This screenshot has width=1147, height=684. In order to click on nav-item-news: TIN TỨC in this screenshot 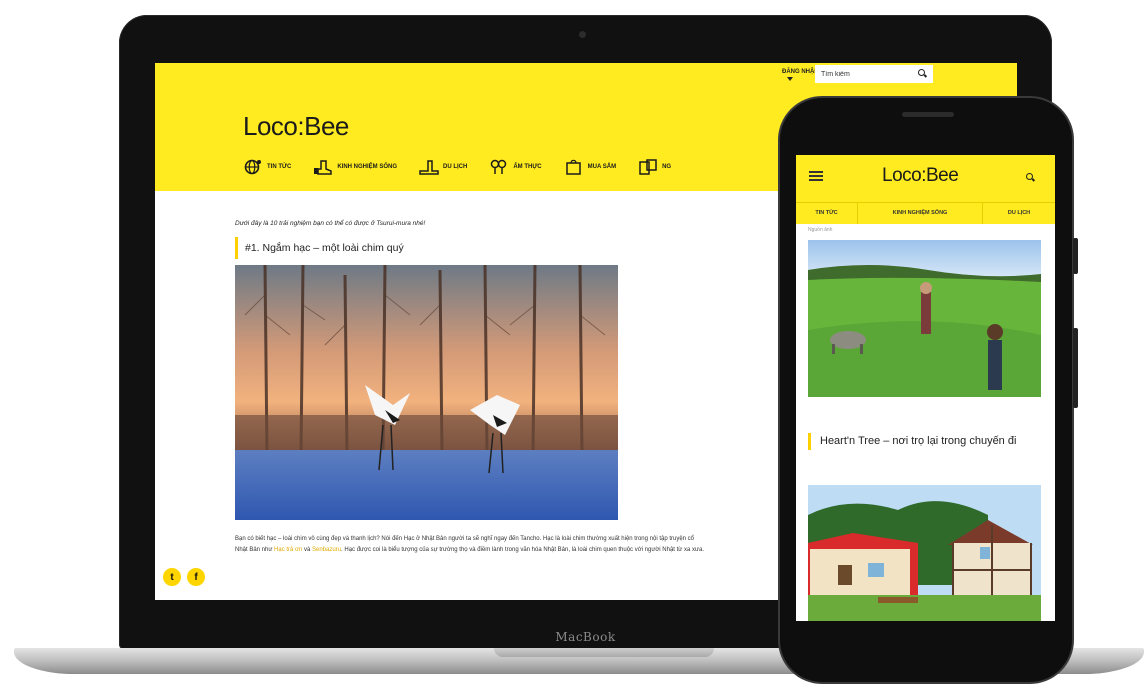, I will do `click(267, 167)`.